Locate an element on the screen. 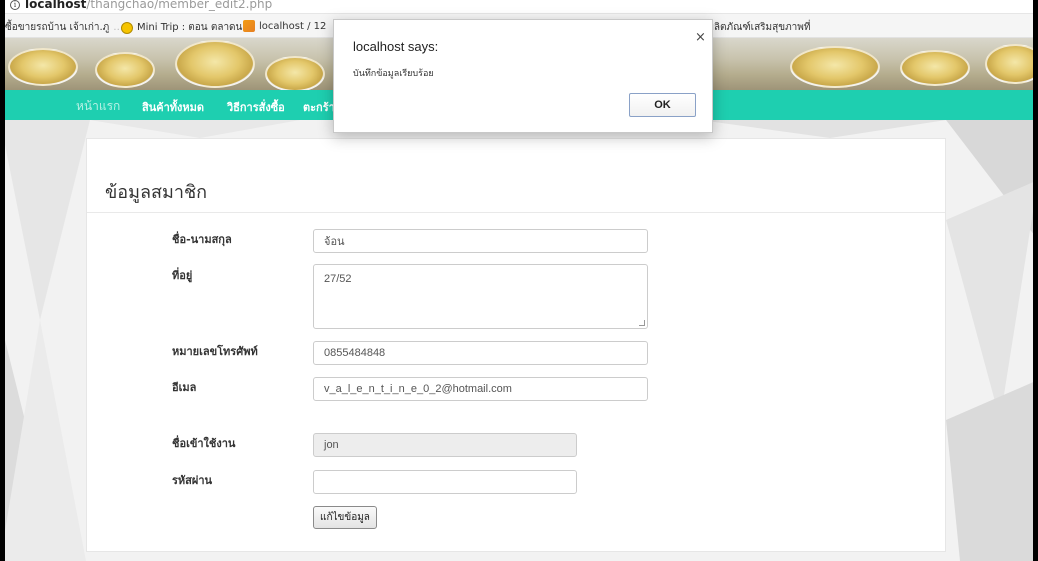  bookmark-item: ผลิตภัณฑ์เสริมสุขภาพที่ is located at coordinates (759, 27).